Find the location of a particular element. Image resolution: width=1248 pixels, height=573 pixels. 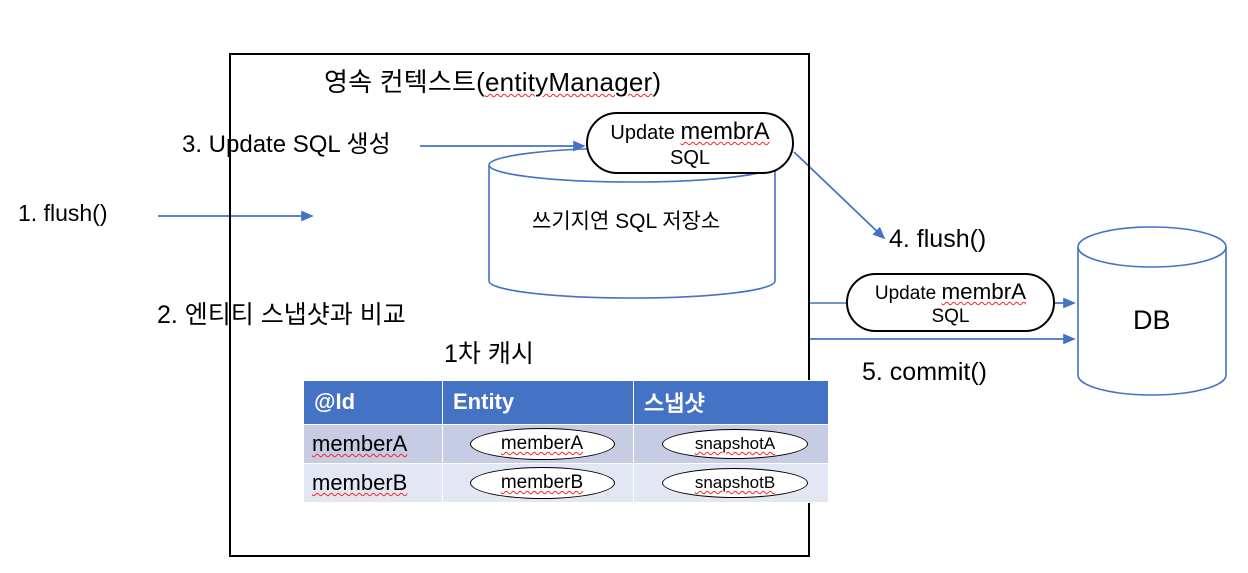

step-2-label: 2. 엔티티 스냅샷과 비교 is located at coordinates (281, 315).